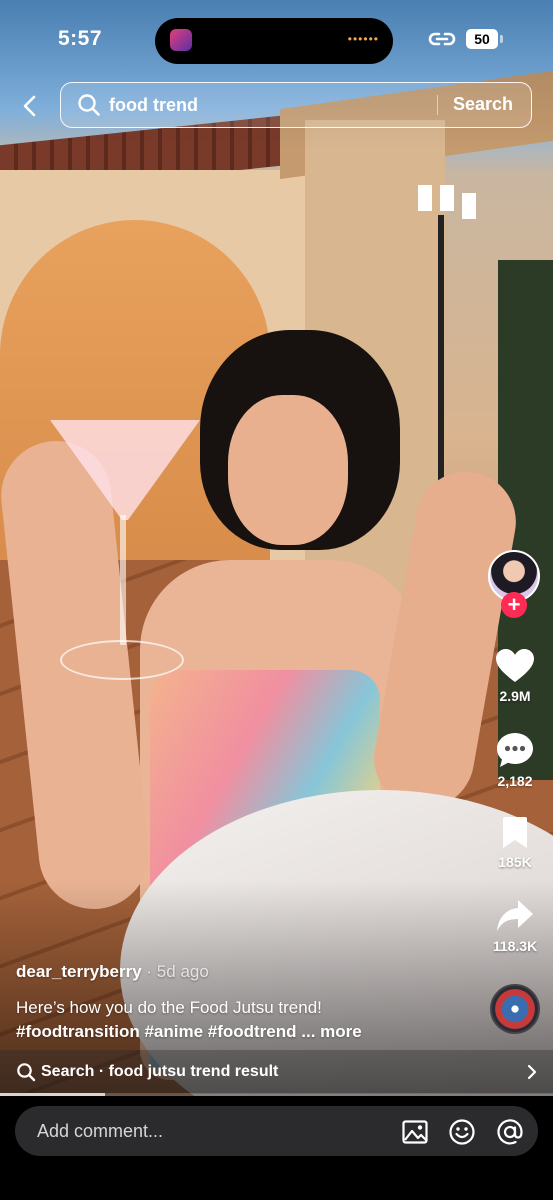 This screenshot has height=1200, width=553. Describe the element at coordinates (269, 105) in the screenshot. I see `search-input` at that location.